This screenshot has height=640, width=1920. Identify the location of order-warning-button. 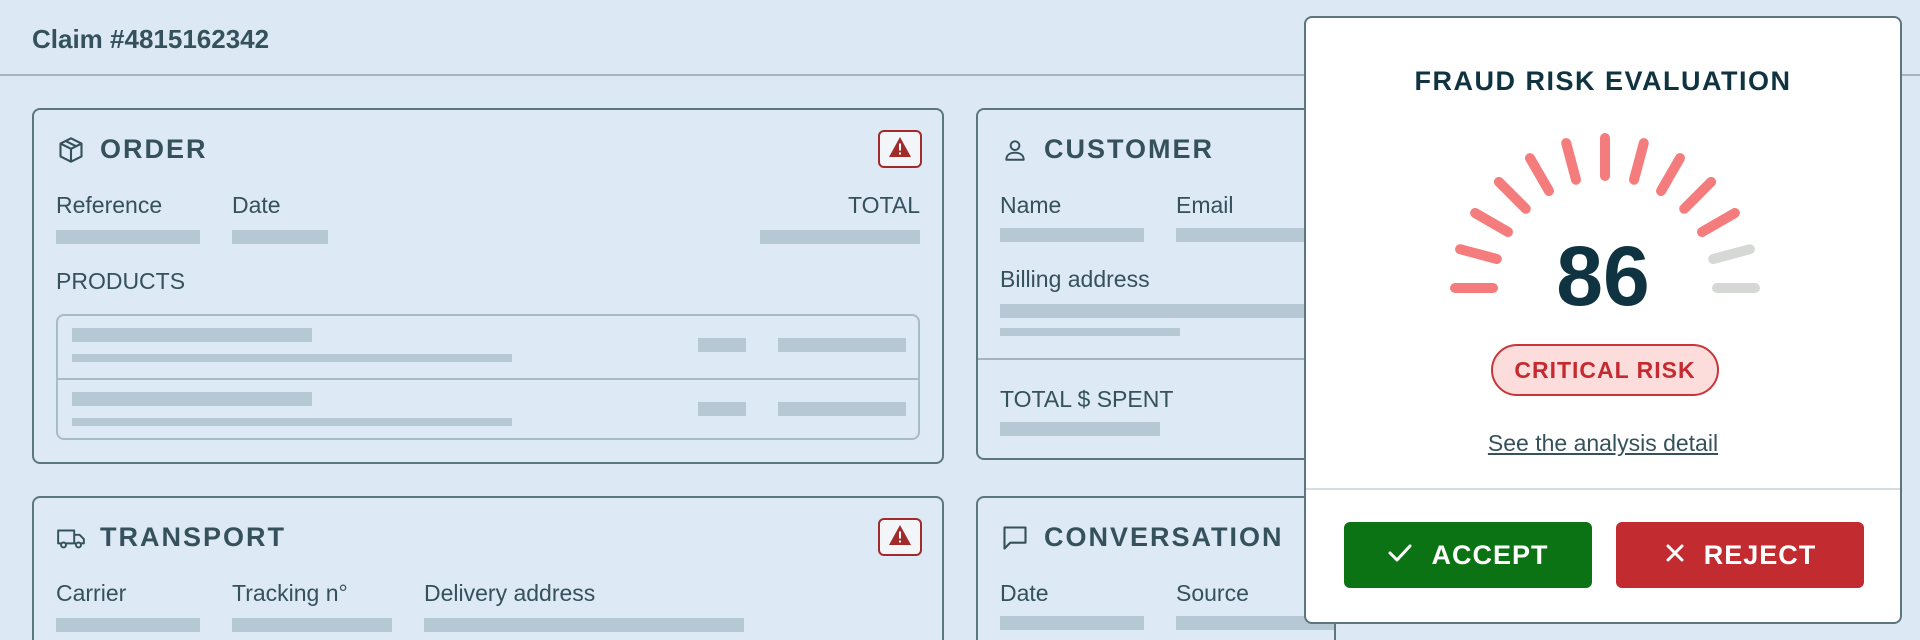
(900, 149).